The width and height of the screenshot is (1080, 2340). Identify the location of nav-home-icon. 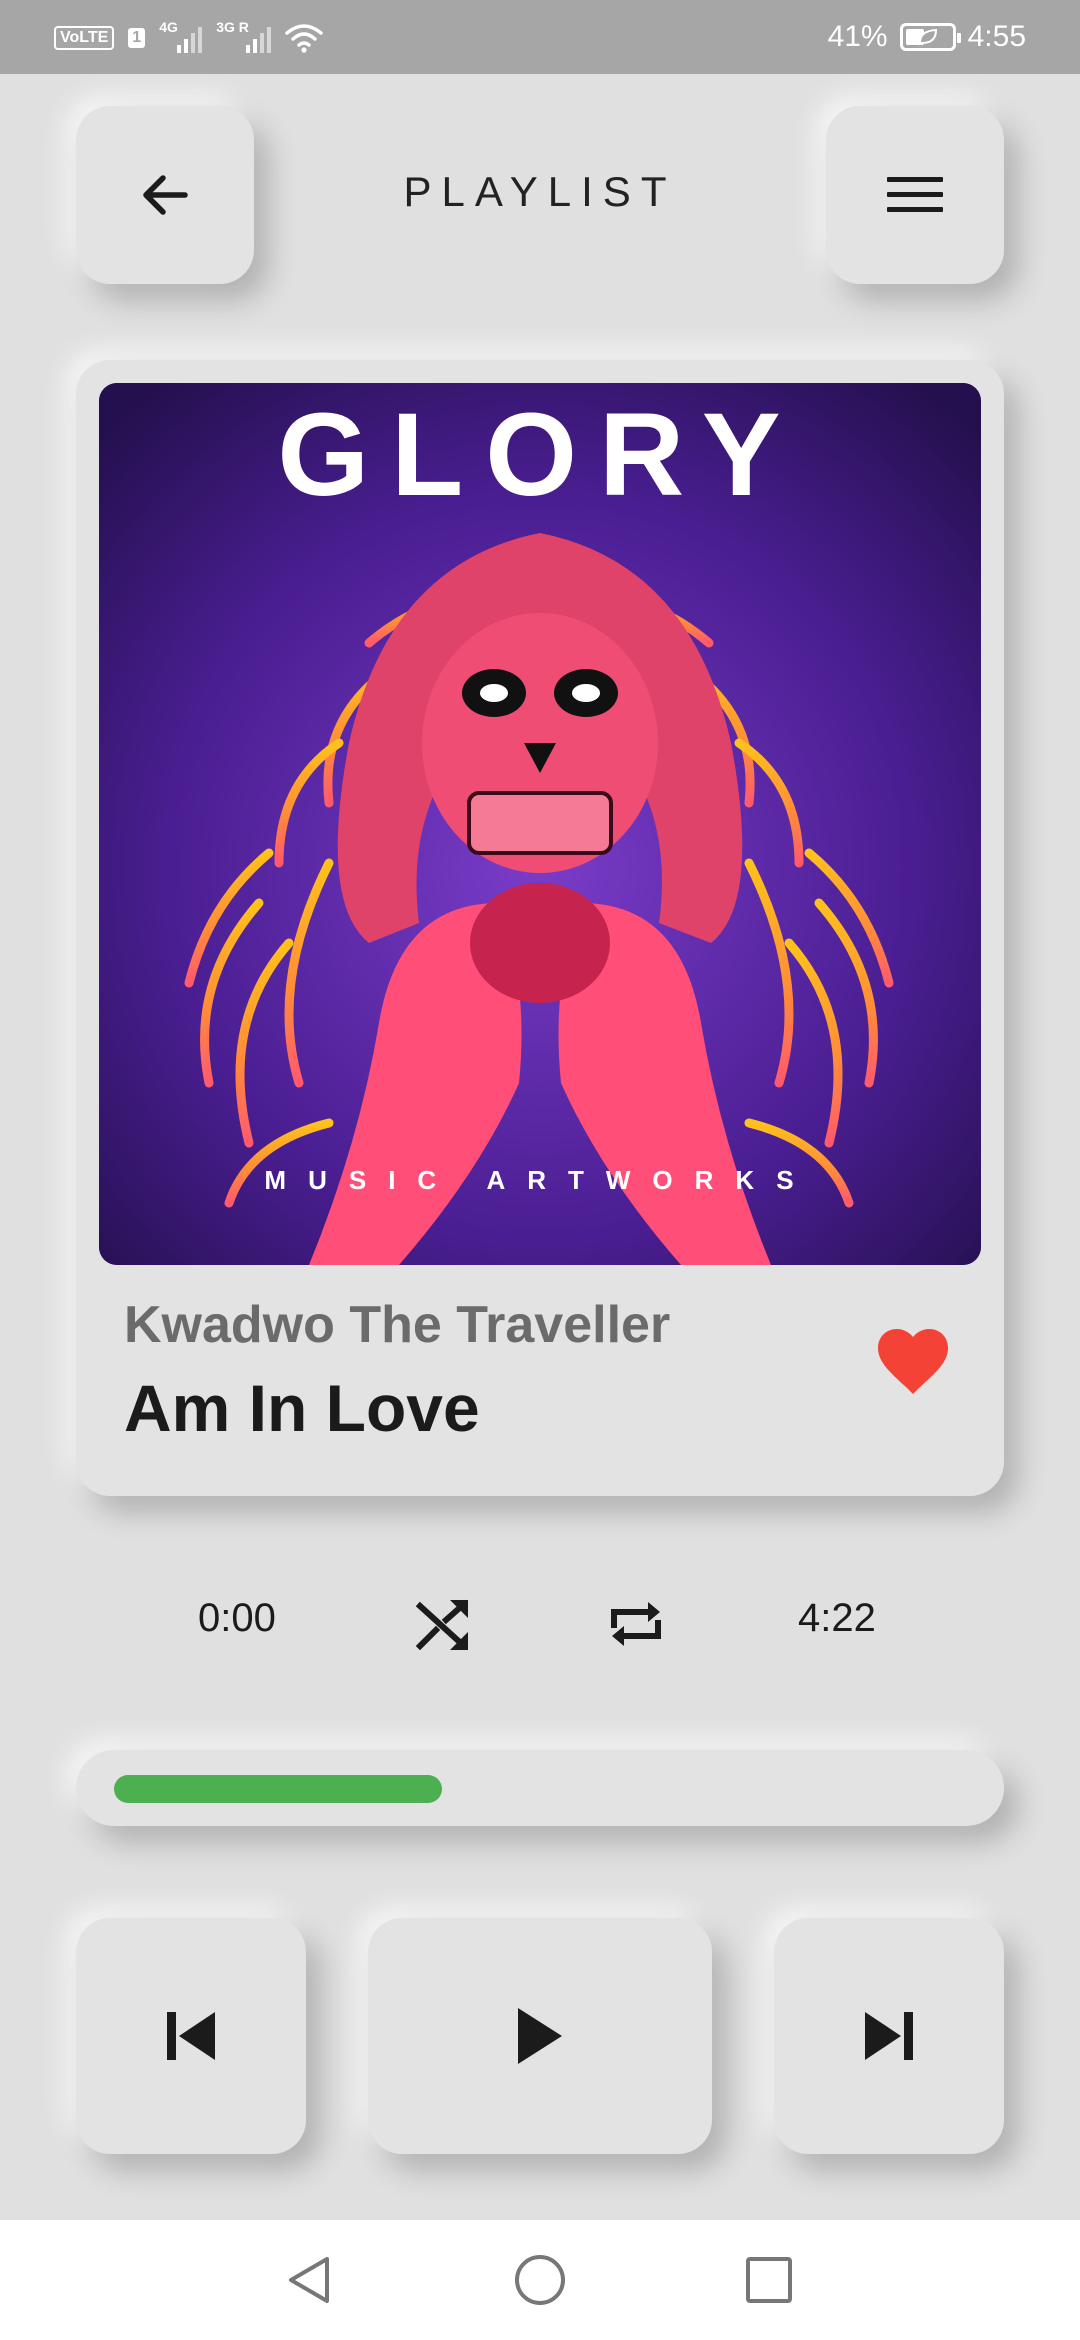
(540, 2280).